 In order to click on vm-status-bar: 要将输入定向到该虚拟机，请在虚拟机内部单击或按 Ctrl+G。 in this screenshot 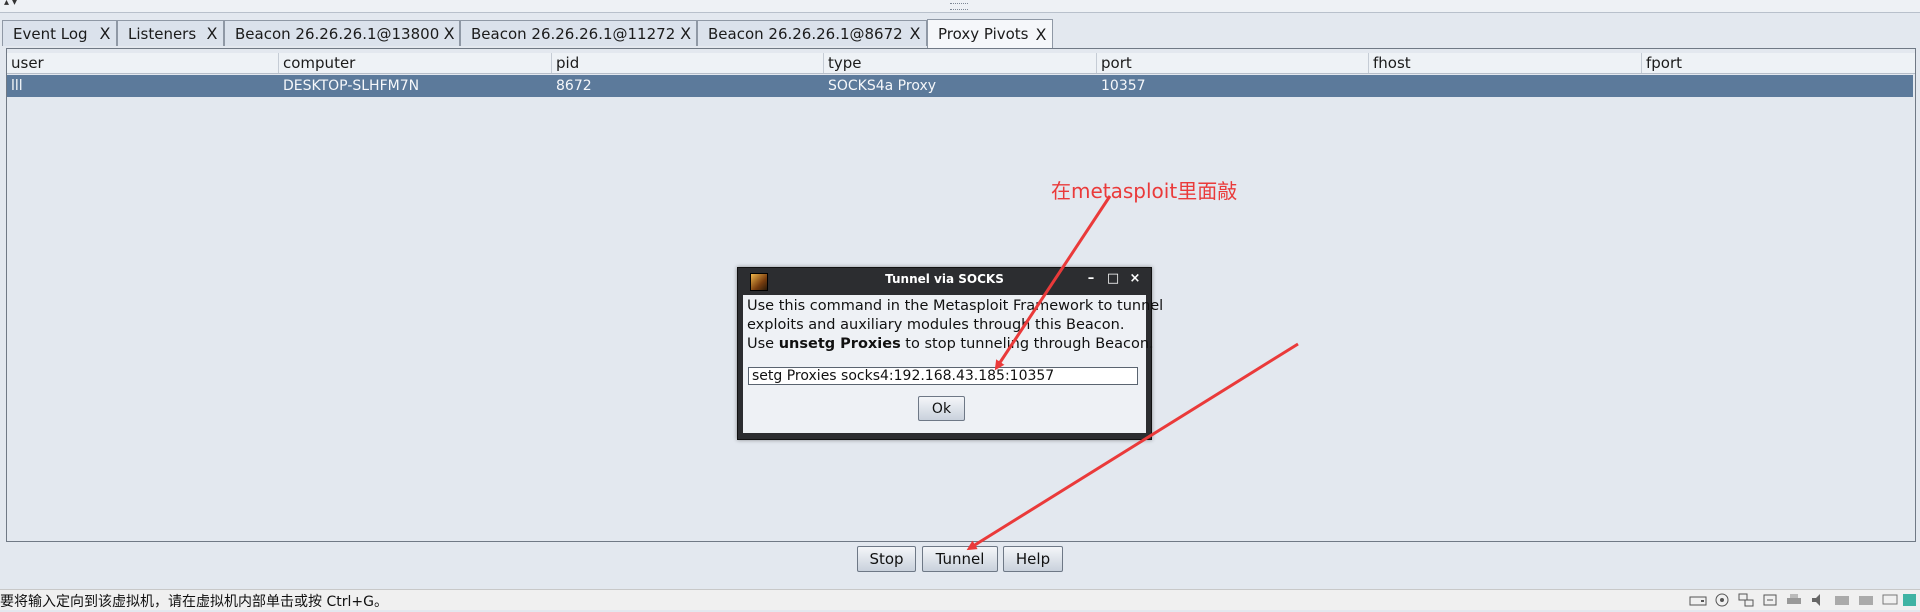, I will do `click(960, 599)`.